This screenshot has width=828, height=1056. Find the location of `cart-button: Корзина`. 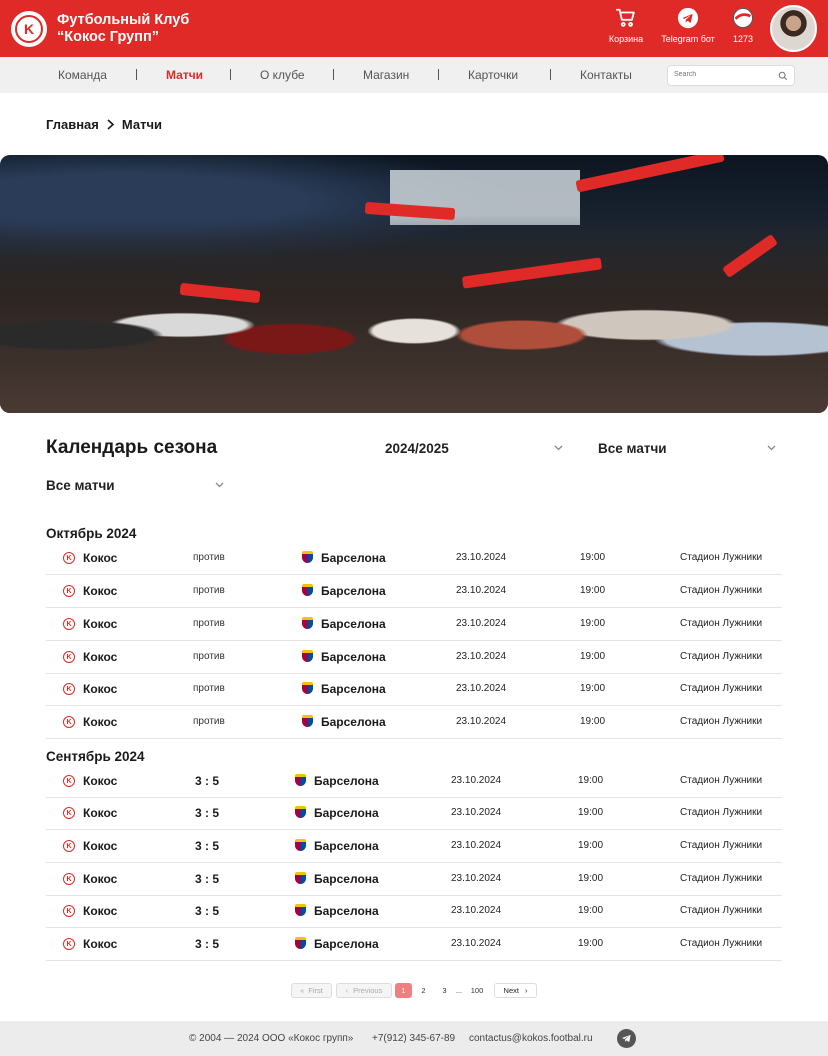

cart-button: Корзина is located at coordinates (626, 25).